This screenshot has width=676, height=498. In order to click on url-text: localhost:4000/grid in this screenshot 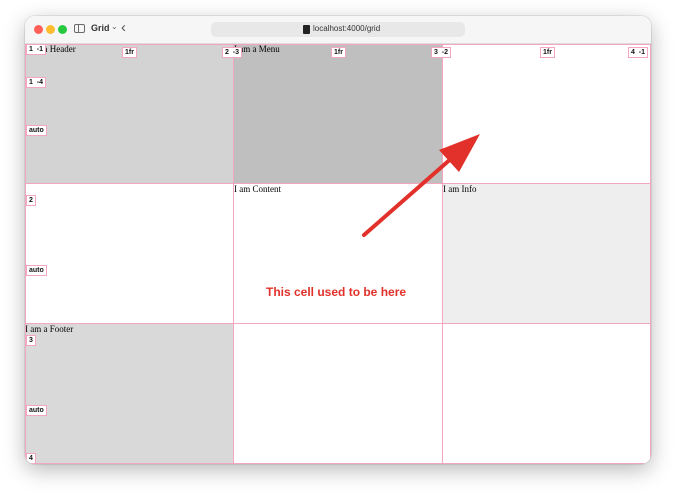, I will do `click(346, 28)`.